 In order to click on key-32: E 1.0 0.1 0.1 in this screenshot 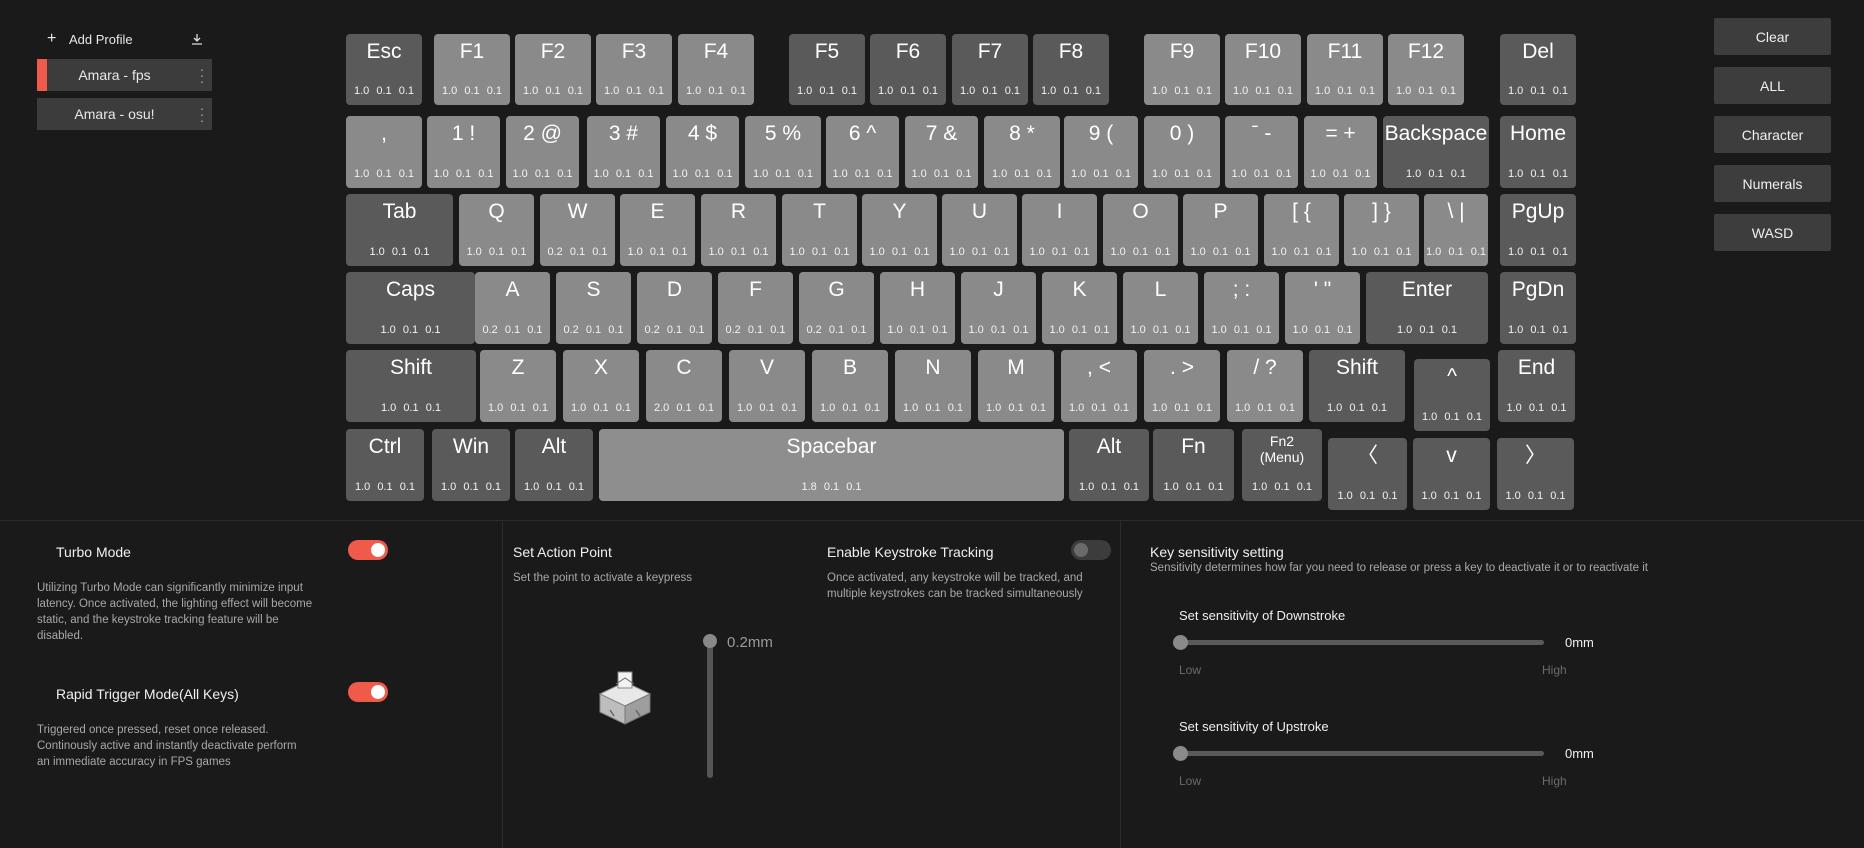, I will do `click(657, 230)`.